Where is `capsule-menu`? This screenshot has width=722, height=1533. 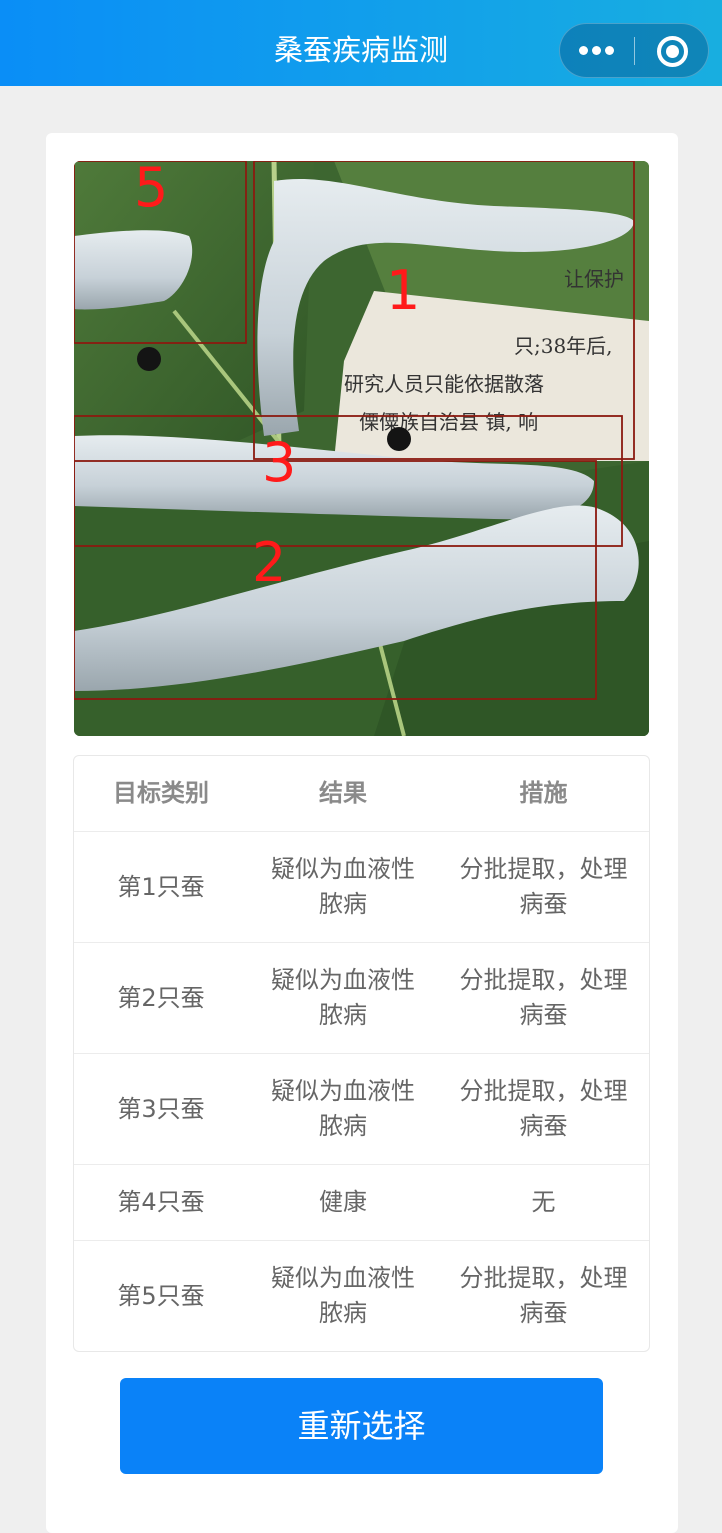
capsule-menu is located at coordinates (634, 50).